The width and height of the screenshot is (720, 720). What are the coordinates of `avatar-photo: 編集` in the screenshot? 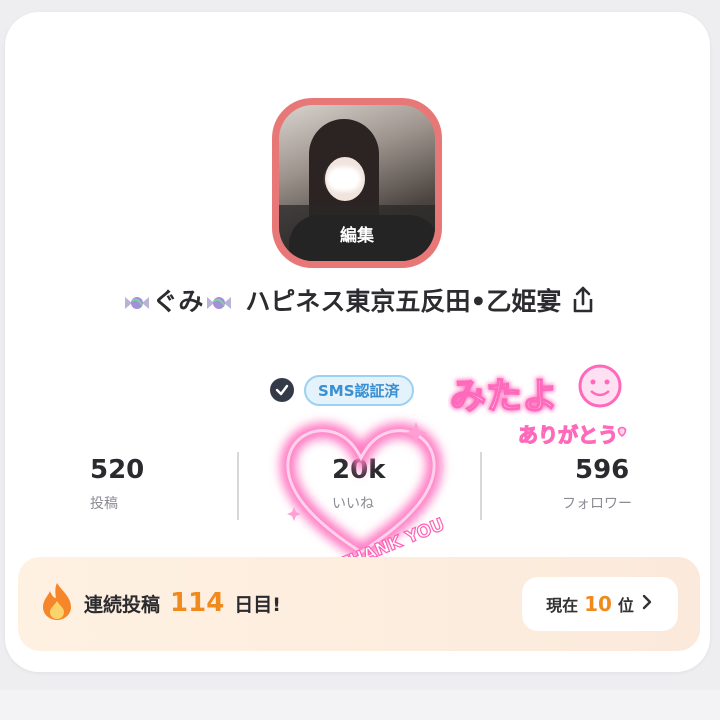 It's located at (357, 183).